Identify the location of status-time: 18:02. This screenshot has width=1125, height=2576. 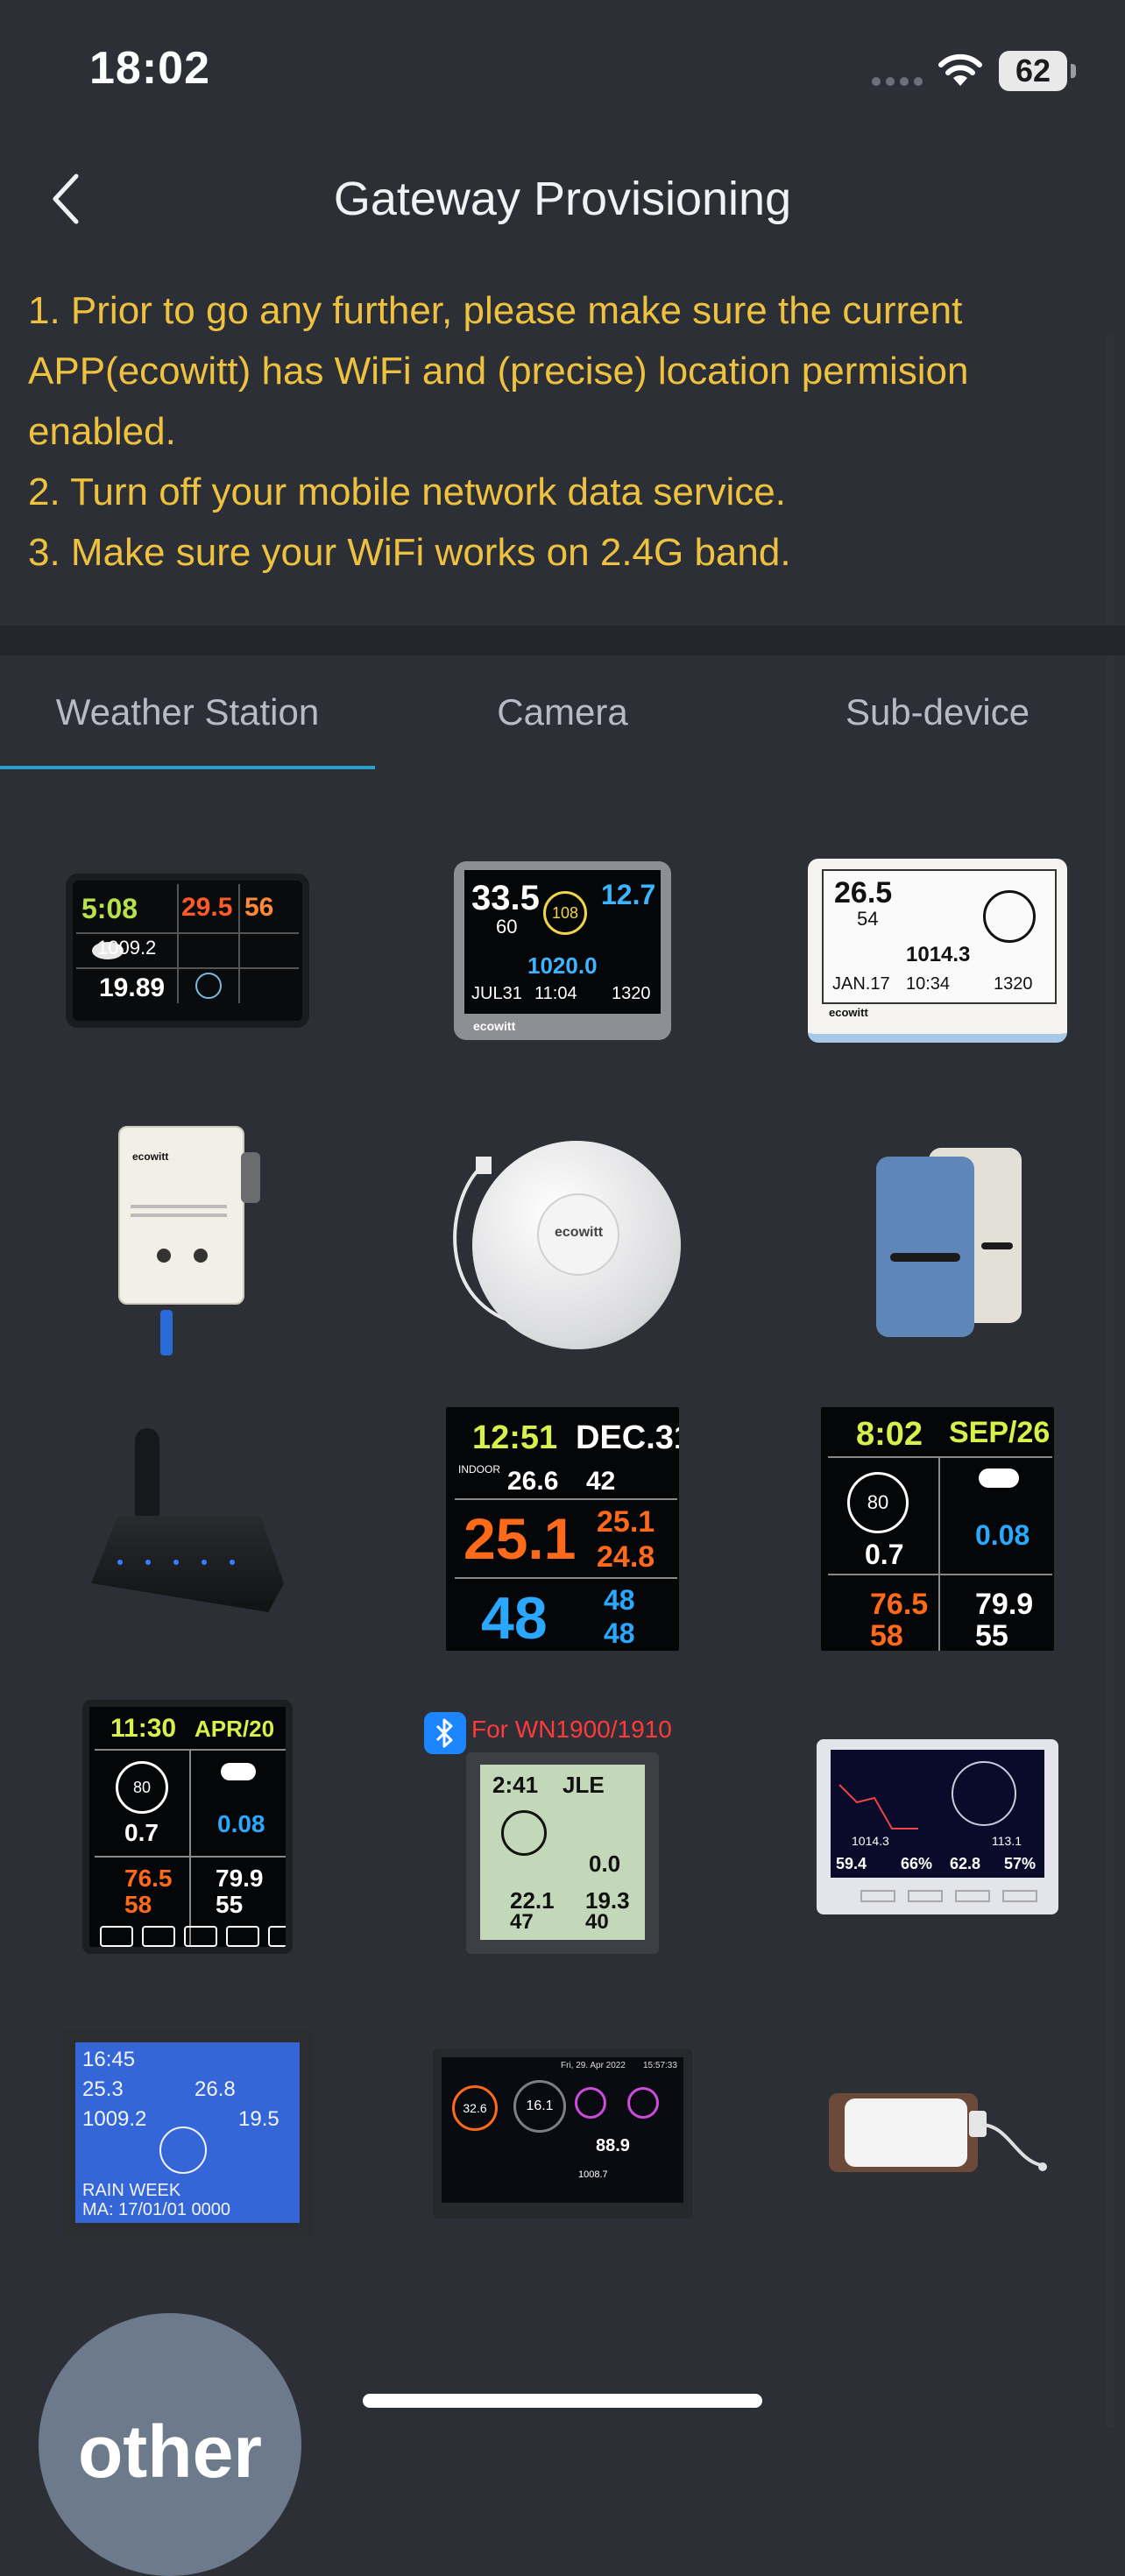
(149, 68).